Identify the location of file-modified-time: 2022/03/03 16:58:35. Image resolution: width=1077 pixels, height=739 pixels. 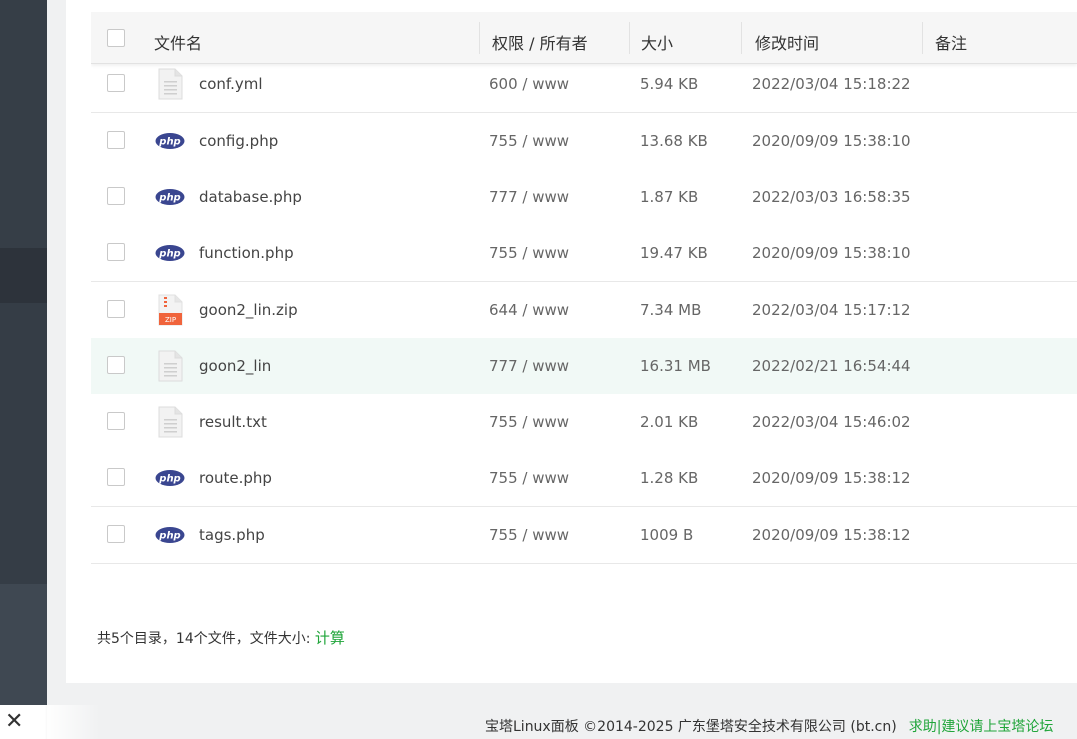
(831, 196).